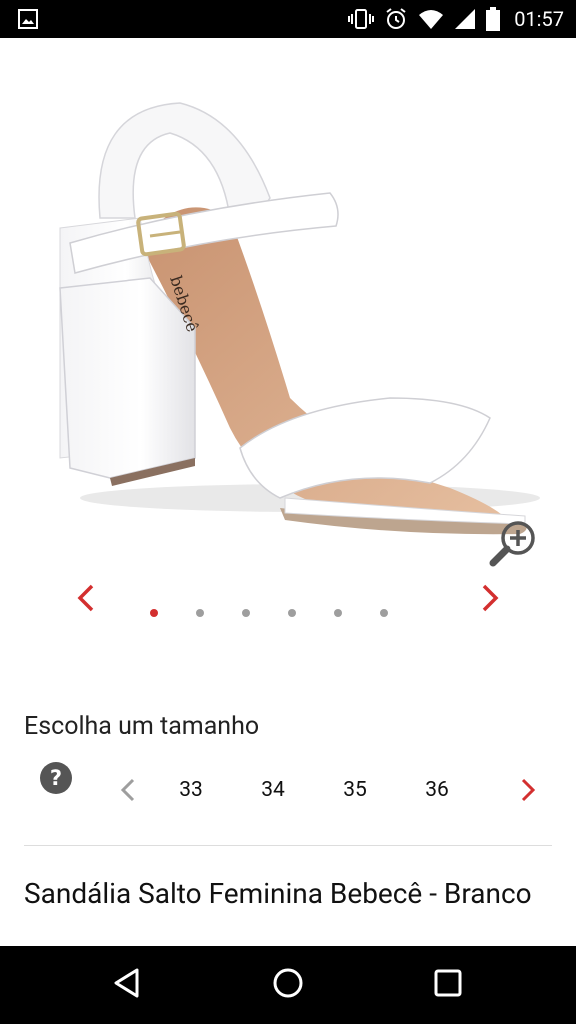  Describe the element at coordinates (539, 19) in the screenshot. I see `clock: 01:57` at that location.